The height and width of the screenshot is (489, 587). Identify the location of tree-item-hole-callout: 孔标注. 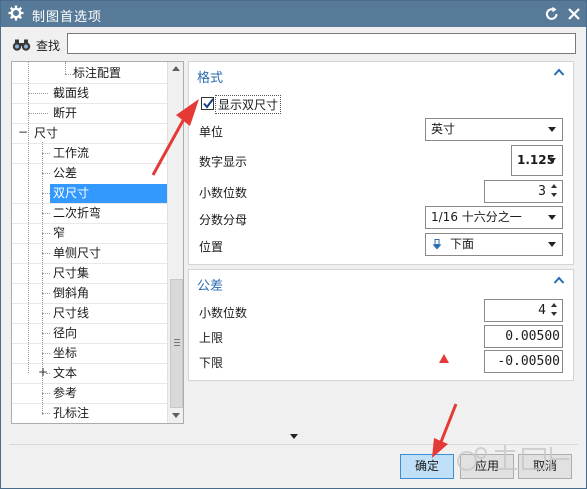
(71, 413).